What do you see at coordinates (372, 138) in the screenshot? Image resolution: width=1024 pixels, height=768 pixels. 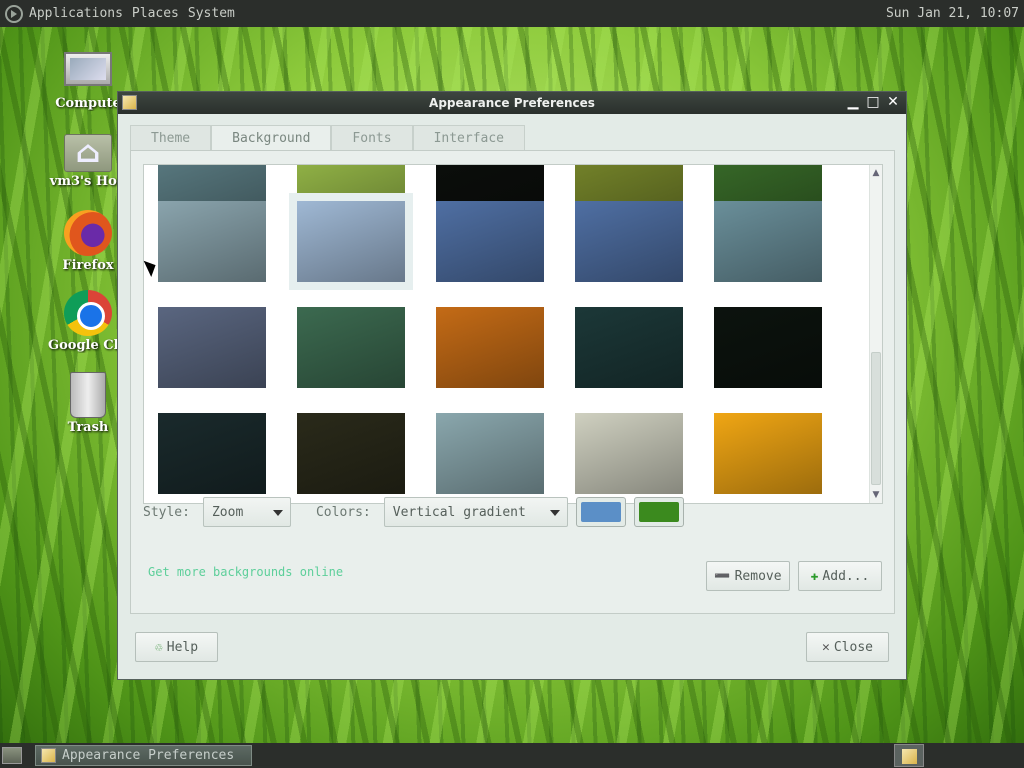 I see `tab-fonts: Fonts` at bounding box center [372, 138].